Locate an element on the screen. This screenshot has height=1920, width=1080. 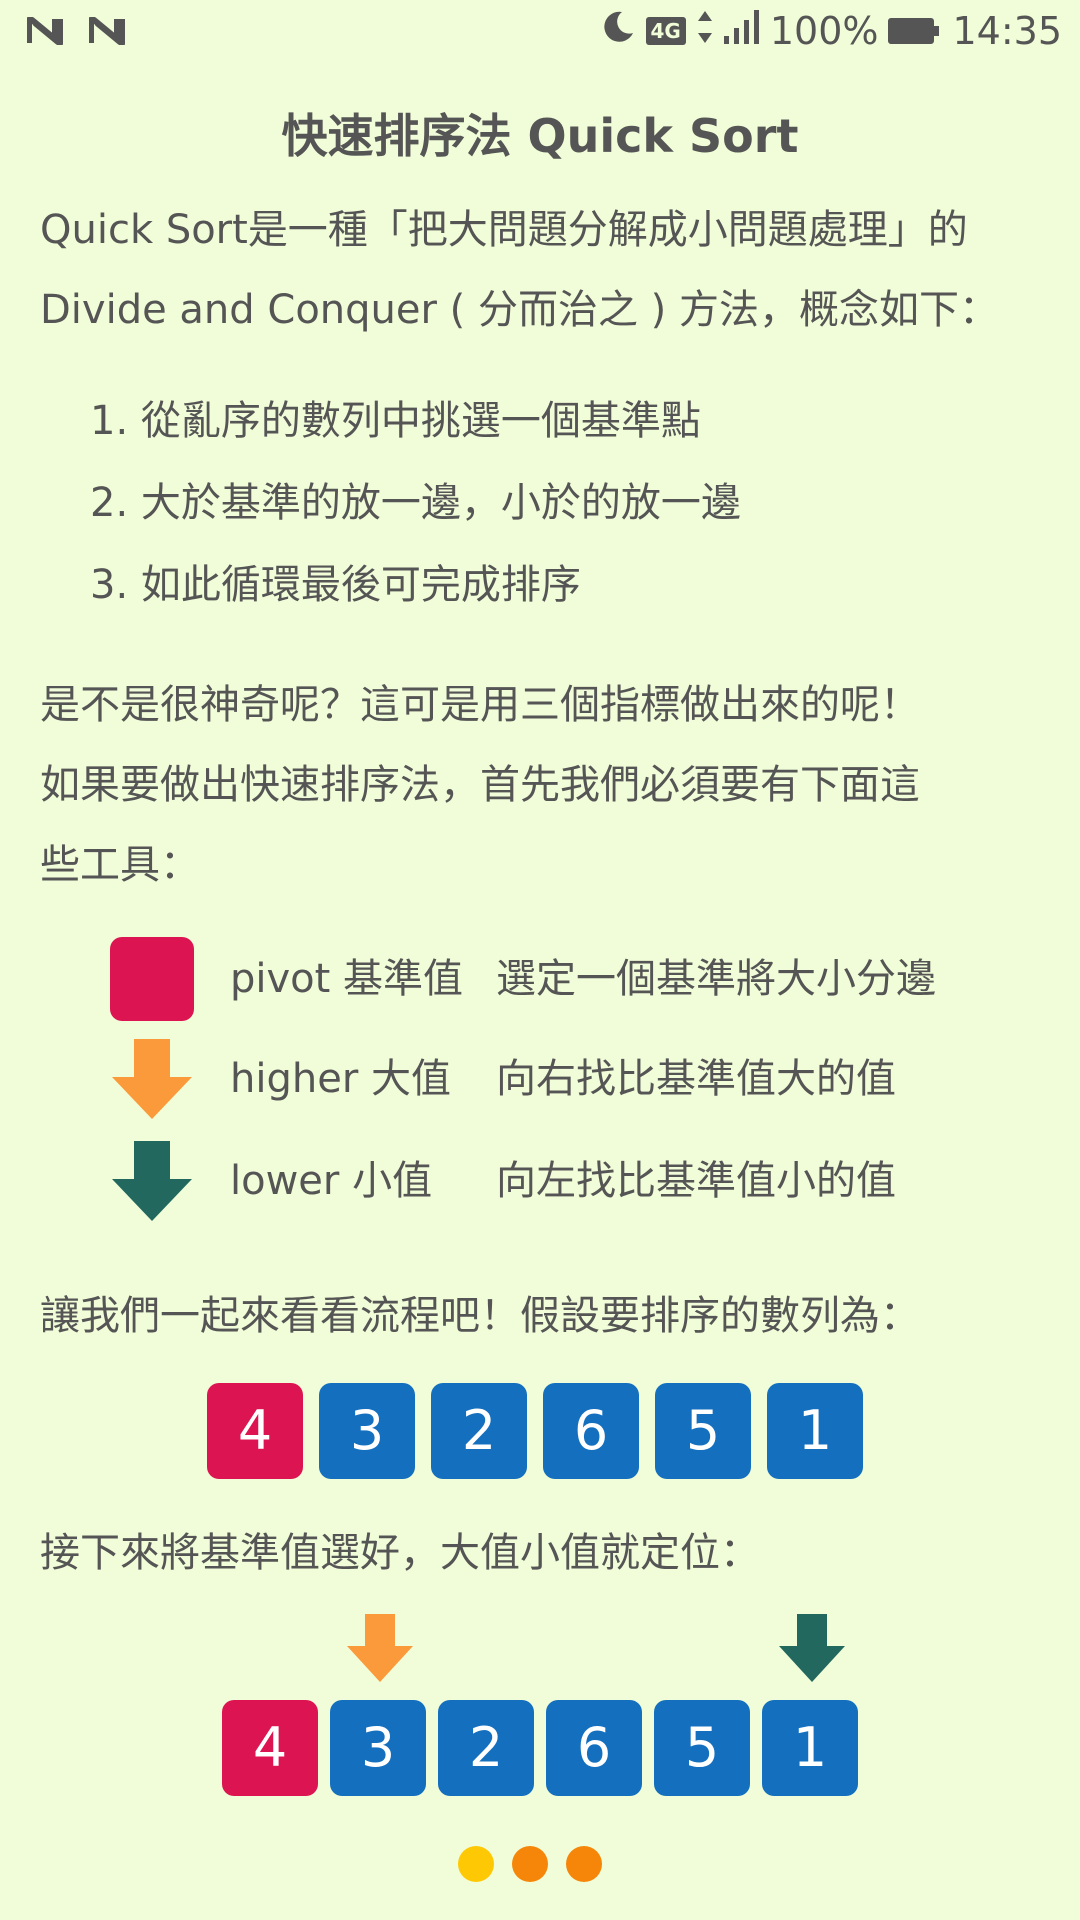
tool-row-higher: higher 大值 向右找比基準值大的值 is located at coordinates (540, 1085).